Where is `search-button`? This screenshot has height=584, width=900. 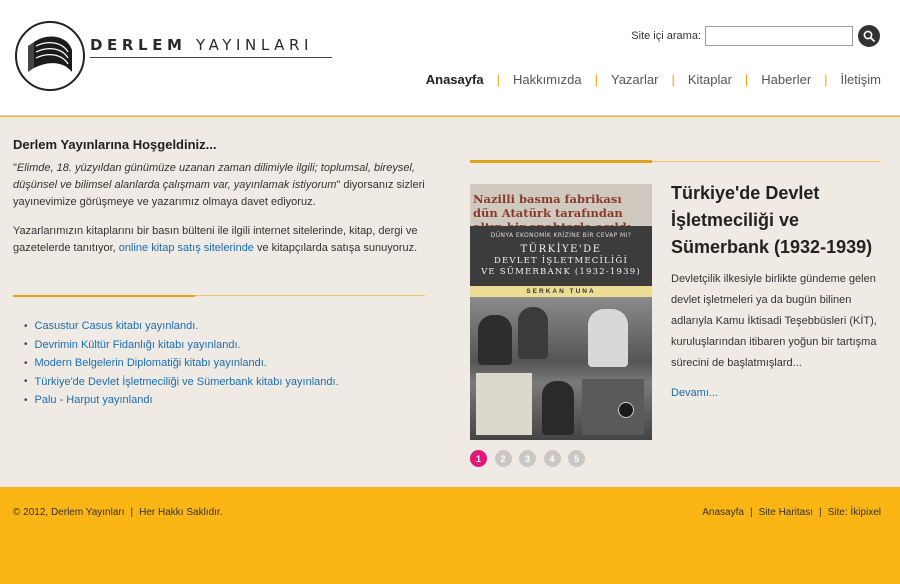 search-button is located at coordinates (869, 36).